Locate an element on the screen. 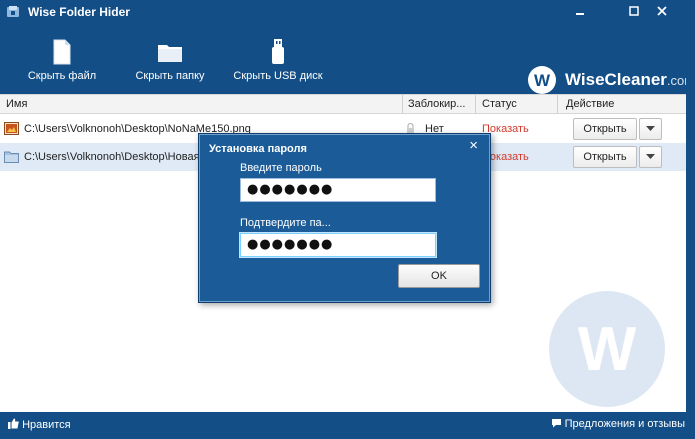  row-path: C:\Users\Volknonoh\Desktop\Новая is located at coordinates (112, 157).